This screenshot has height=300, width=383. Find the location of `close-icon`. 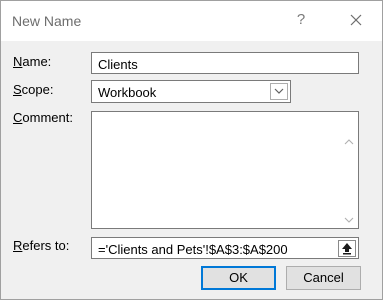

close-icon is located at coordinates (356, 20).